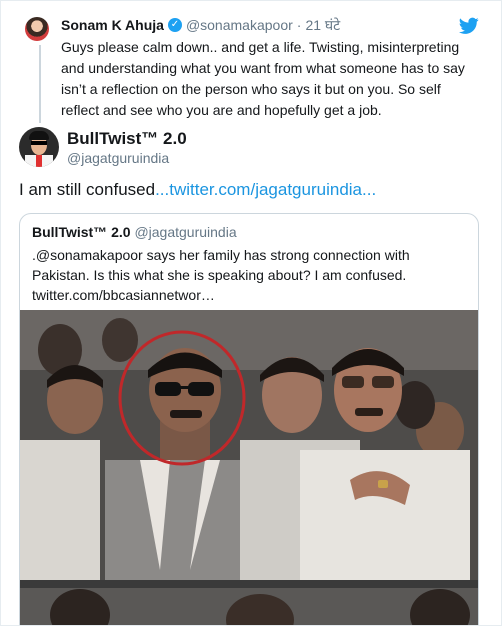 This screenshot has height=628, width=504. What do you see at coordinates (249, 151) in the screenshot?
I see `reply-tweet-header: BullTwist™ 2.0 @jagatguruindia` at bounding box center [249, 151].